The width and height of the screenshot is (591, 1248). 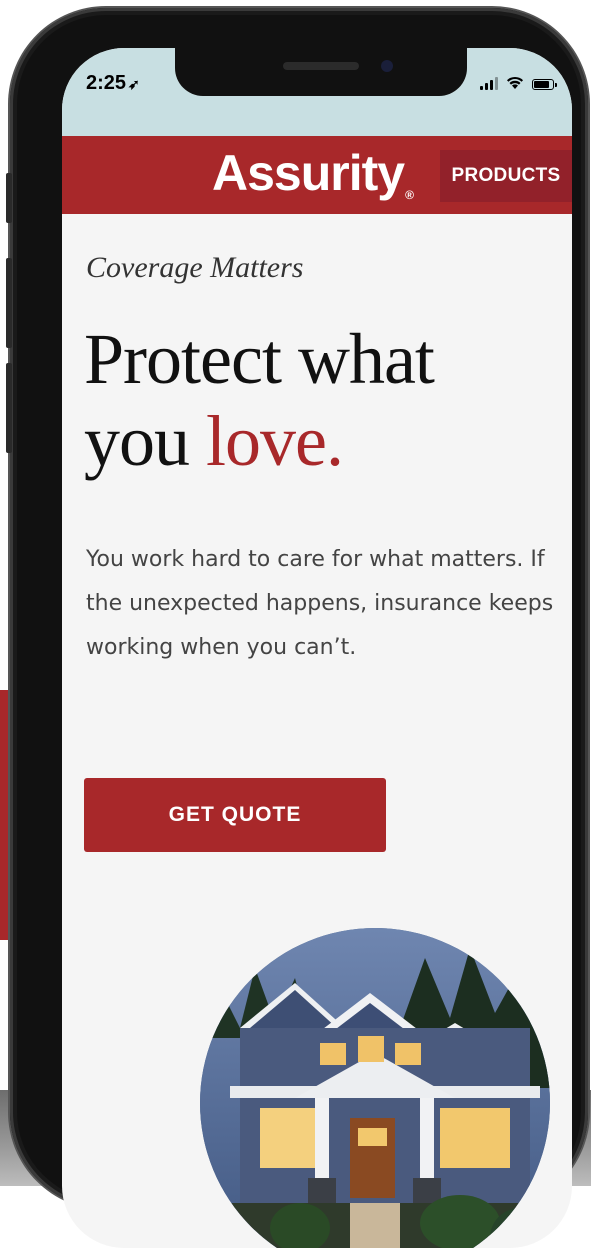 I want to click on status-time: 2:25 ➶, so click(x=113, y=83).